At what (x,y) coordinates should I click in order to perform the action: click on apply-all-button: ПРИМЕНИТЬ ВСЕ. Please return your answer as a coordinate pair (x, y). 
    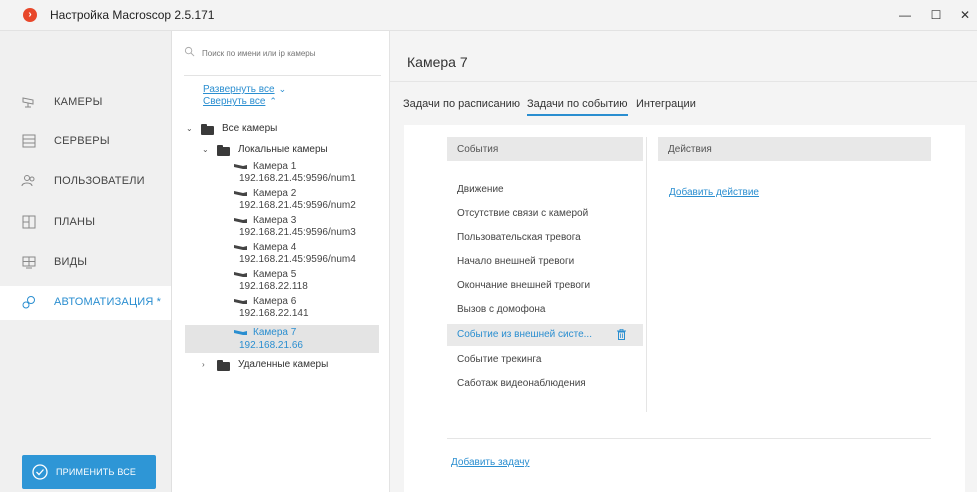
    Looking at the image, I should click on (89, 472).